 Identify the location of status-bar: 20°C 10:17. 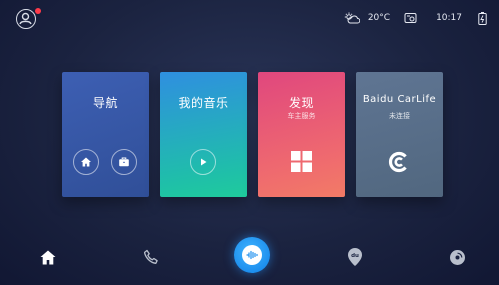
(415, 18).